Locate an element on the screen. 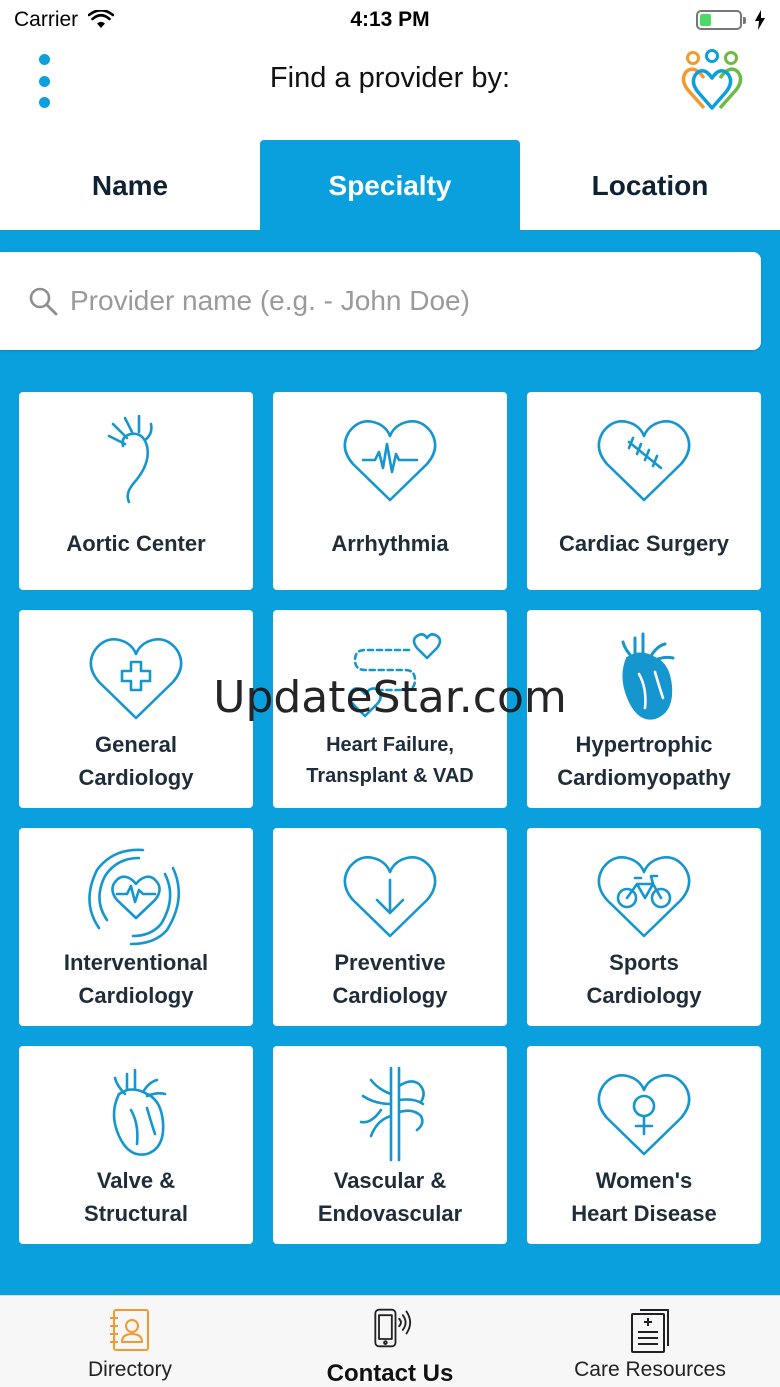 This screenshot has width=780, height=1387. header: Find a provider by: is located at coordinates (390, 88).